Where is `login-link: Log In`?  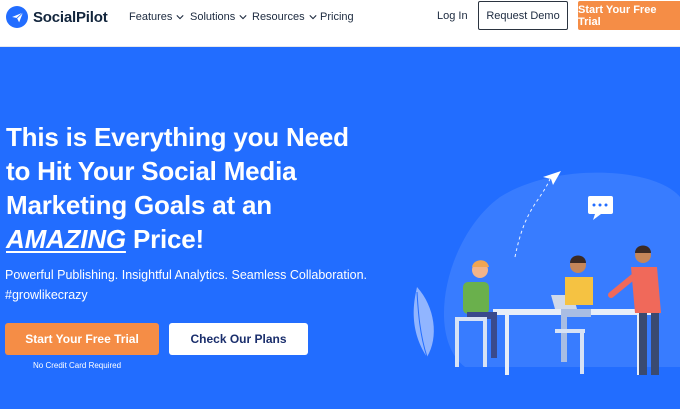
login-link: Log In is located at coordinates (452, 16).